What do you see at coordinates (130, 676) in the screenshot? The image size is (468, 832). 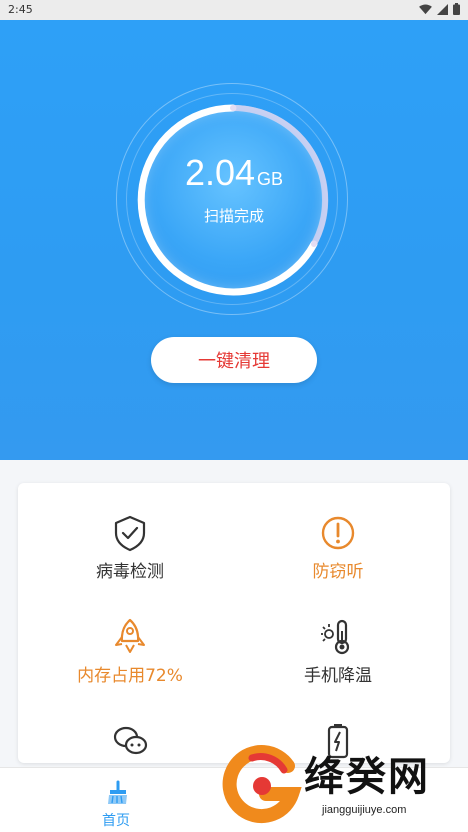 I see `feature-label: 内存占用72%` at bounding box center [130, 676].